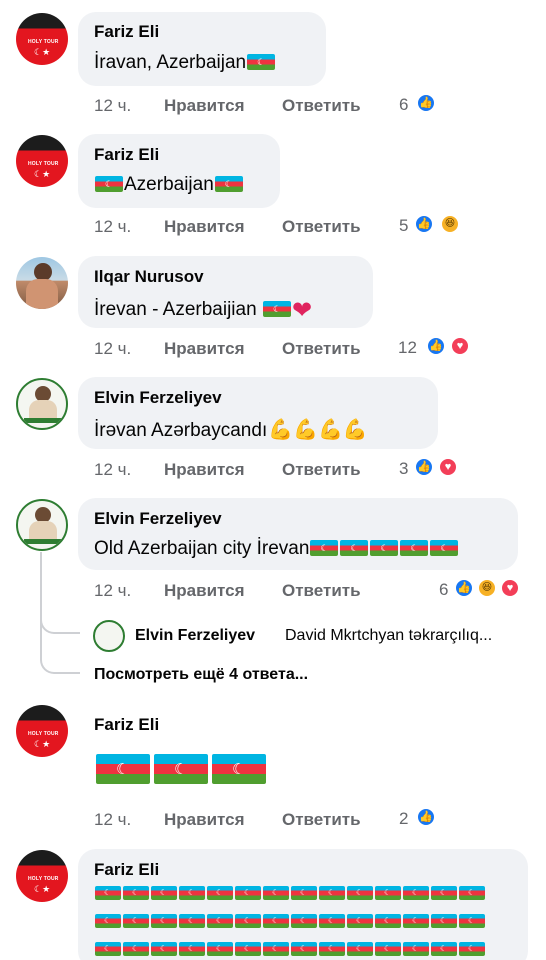 The width and height of the screenshot is (546, 960). Describe the element at coordinates (403, 819) in the screenshot. I see `reaction-count: 2` at that location.